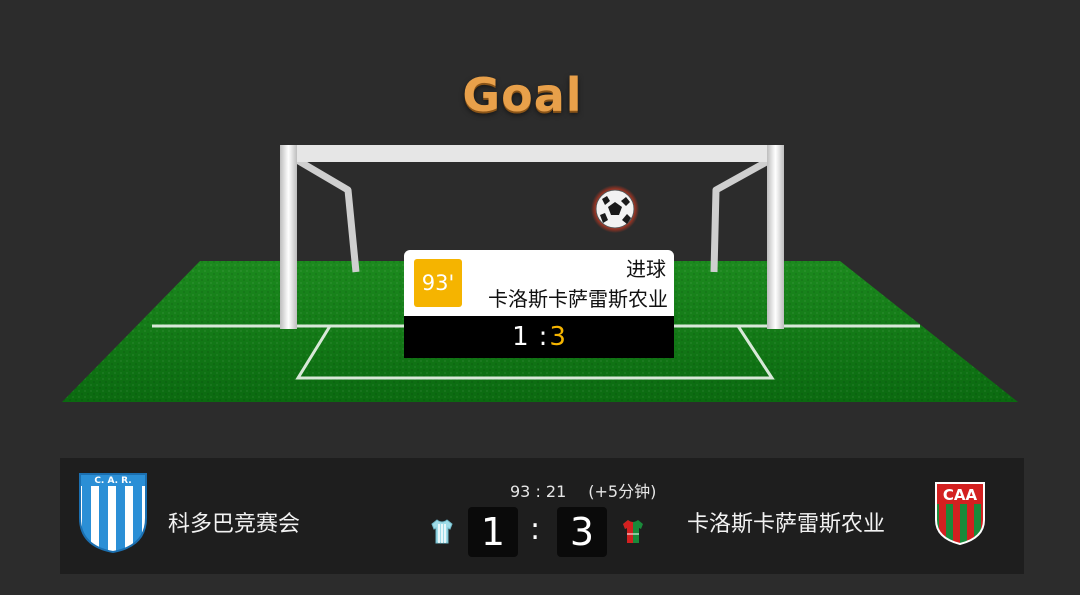 This screenshot has height=595, width=1080. I want to click on event-score-home: 1, so click(520, 337).